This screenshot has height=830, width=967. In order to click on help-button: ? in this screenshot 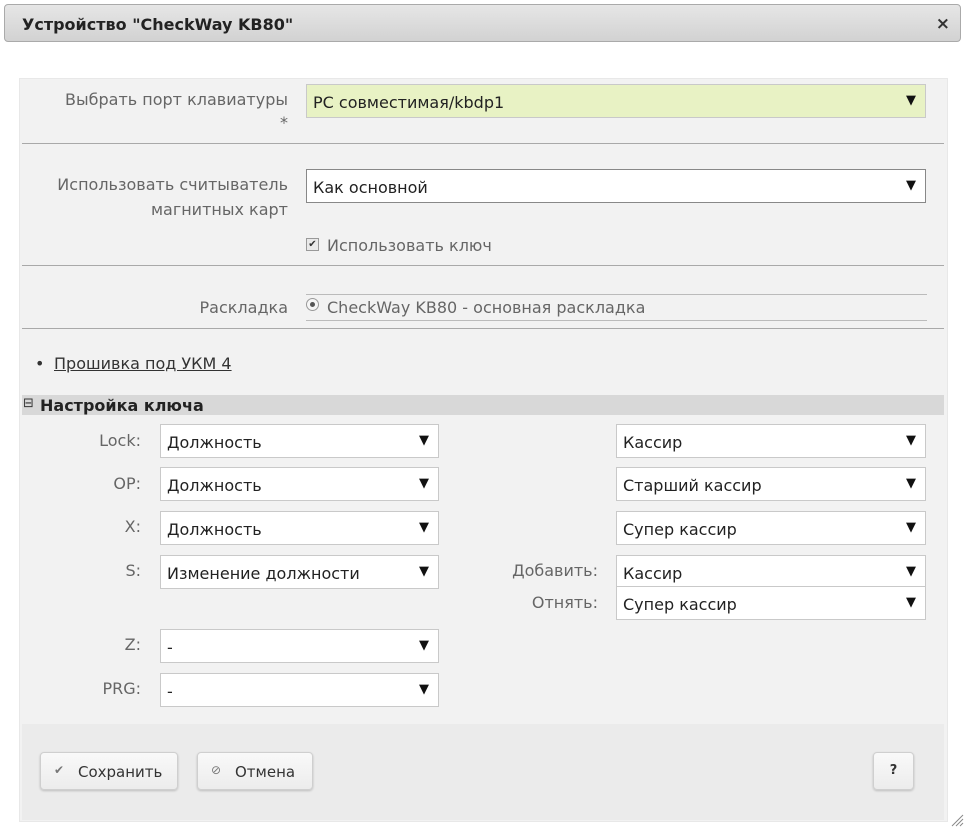, I will do `click(893, 771)`.